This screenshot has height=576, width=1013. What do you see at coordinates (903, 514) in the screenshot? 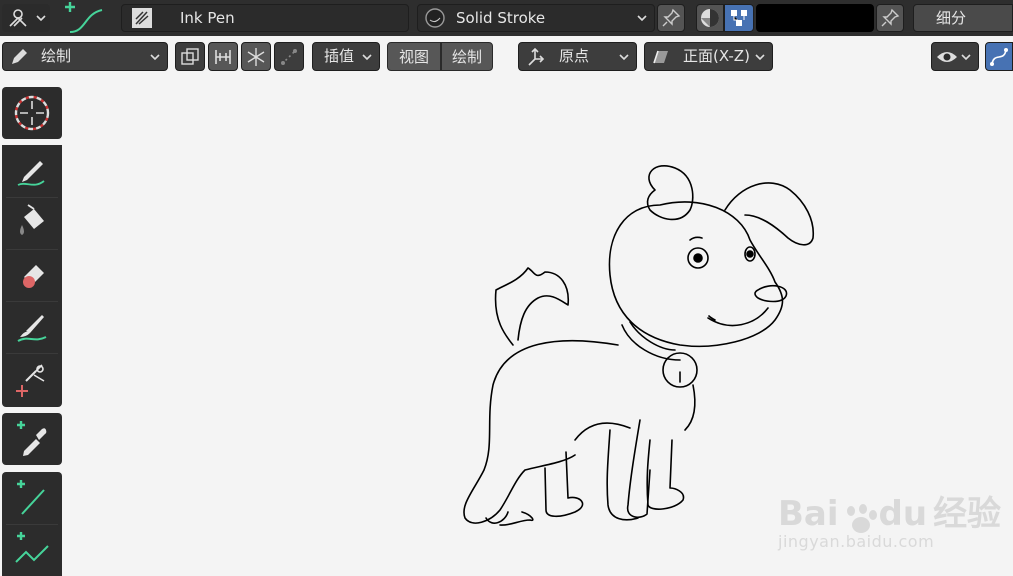
I see `watermark-text-du: du` at bounding box center [903, 514].